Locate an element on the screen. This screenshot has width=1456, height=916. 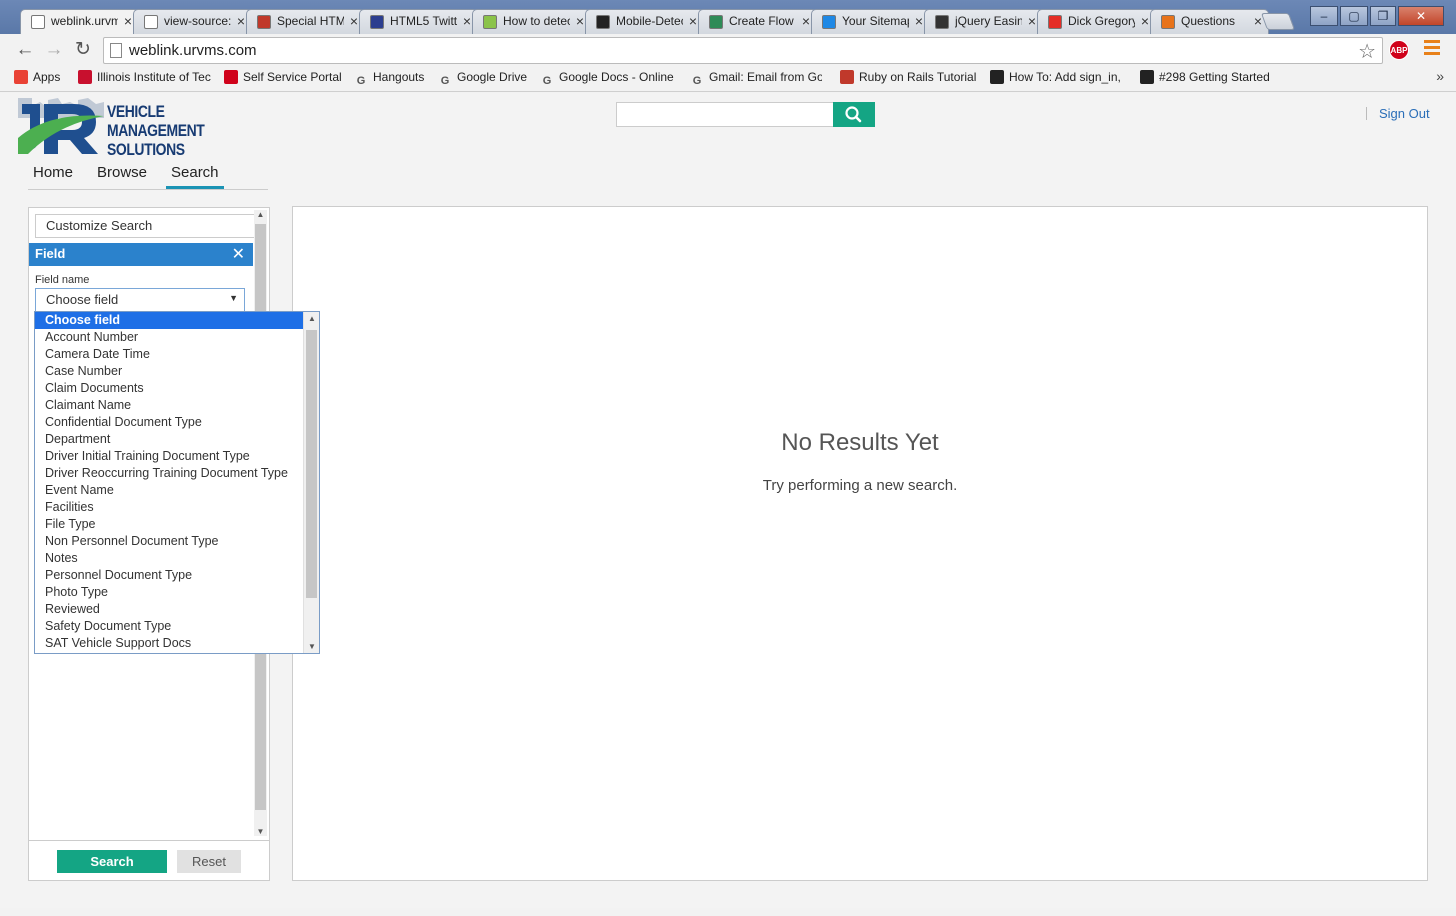
field-panel-header: Field ✕ is located at coordinates (141, 254).